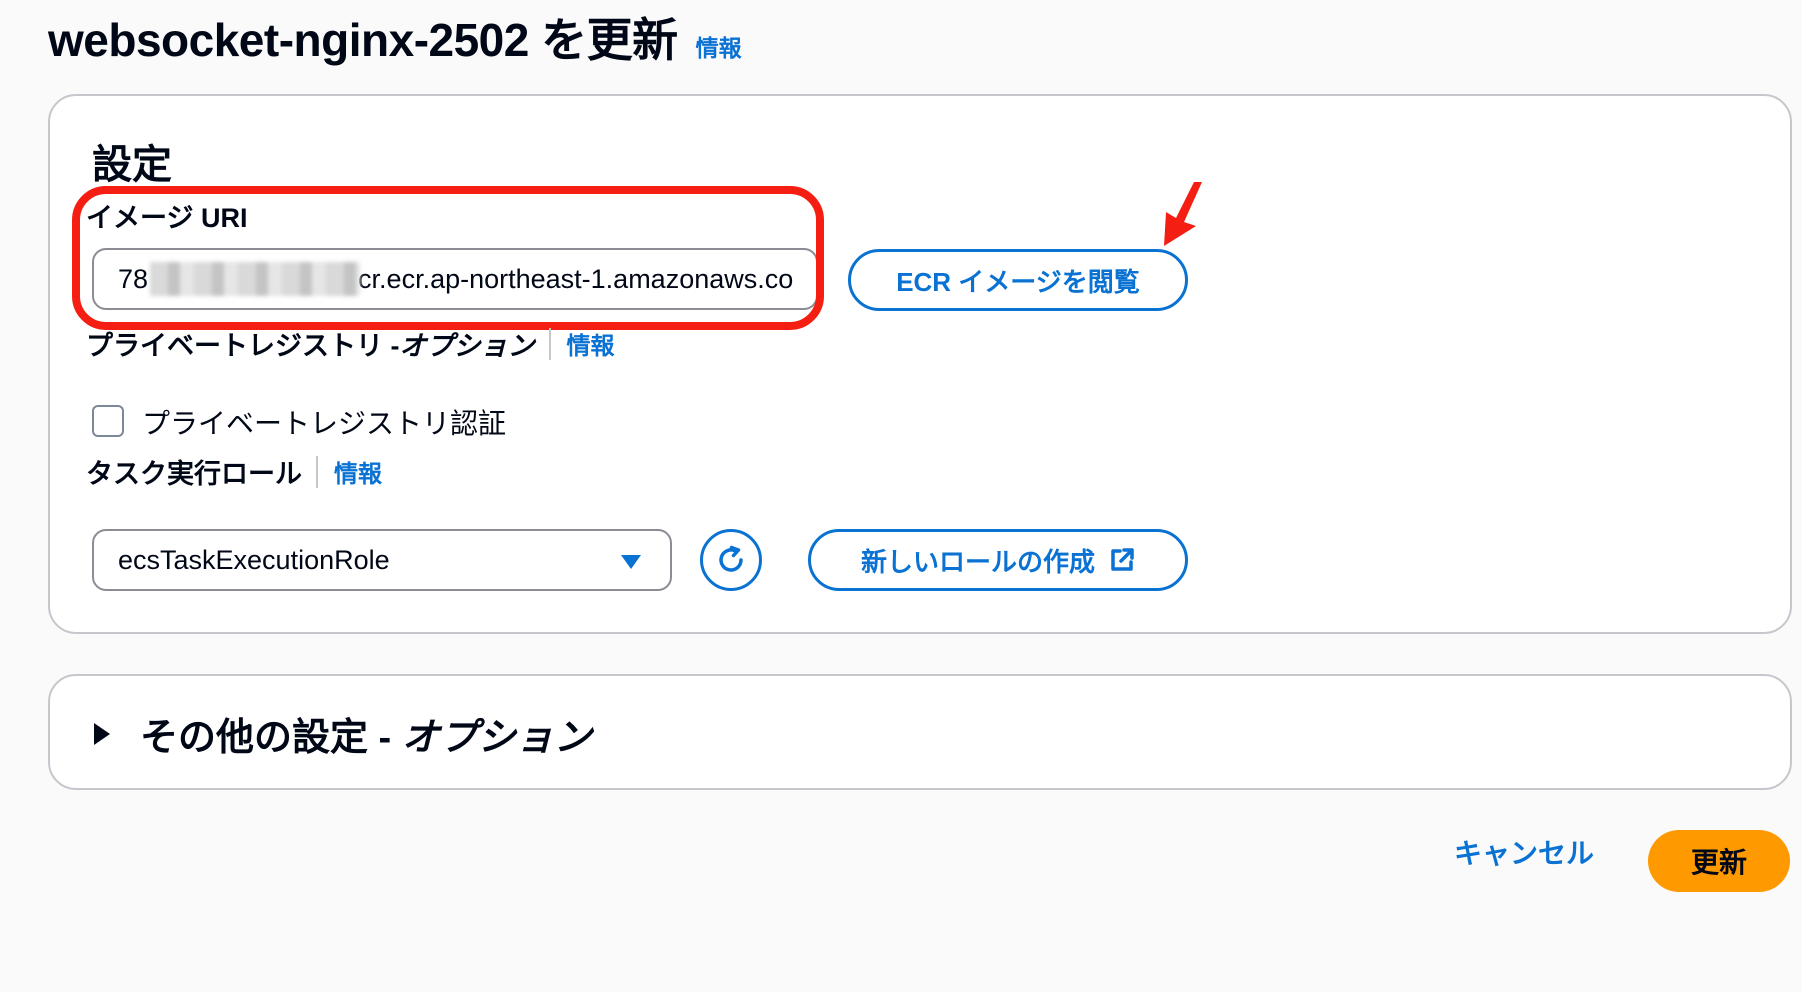 The image size is (1802, 992). I want to click on private-registry-auth-label: プライベートレジストリ認証, so click(324, 423).